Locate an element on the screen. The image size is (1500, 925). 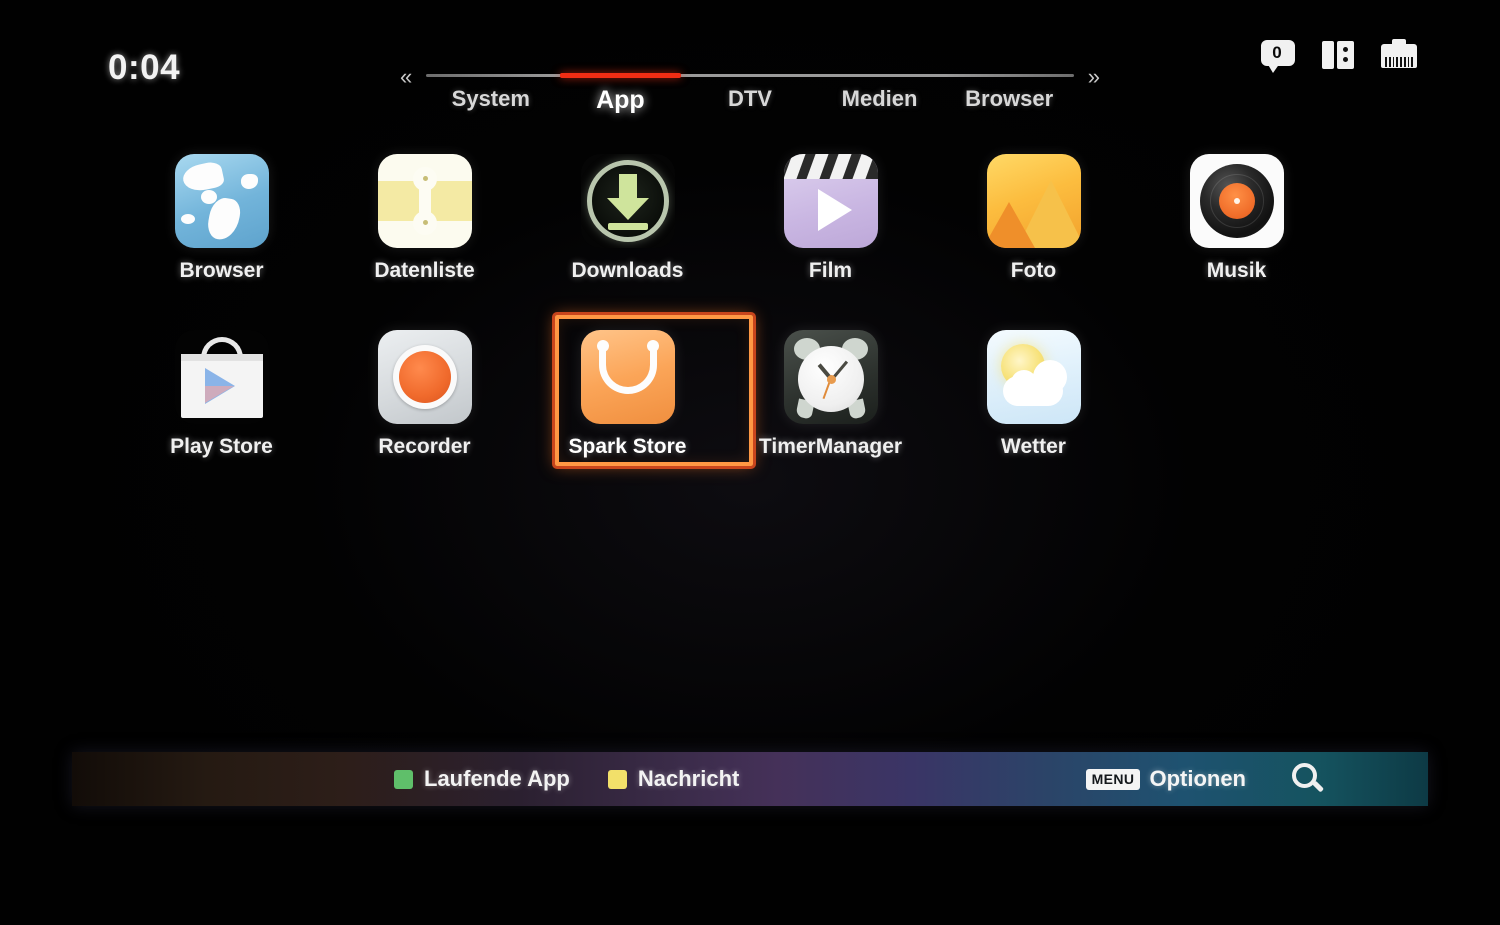
shopping-bag-play-icon is located at coordinates (221, 377).